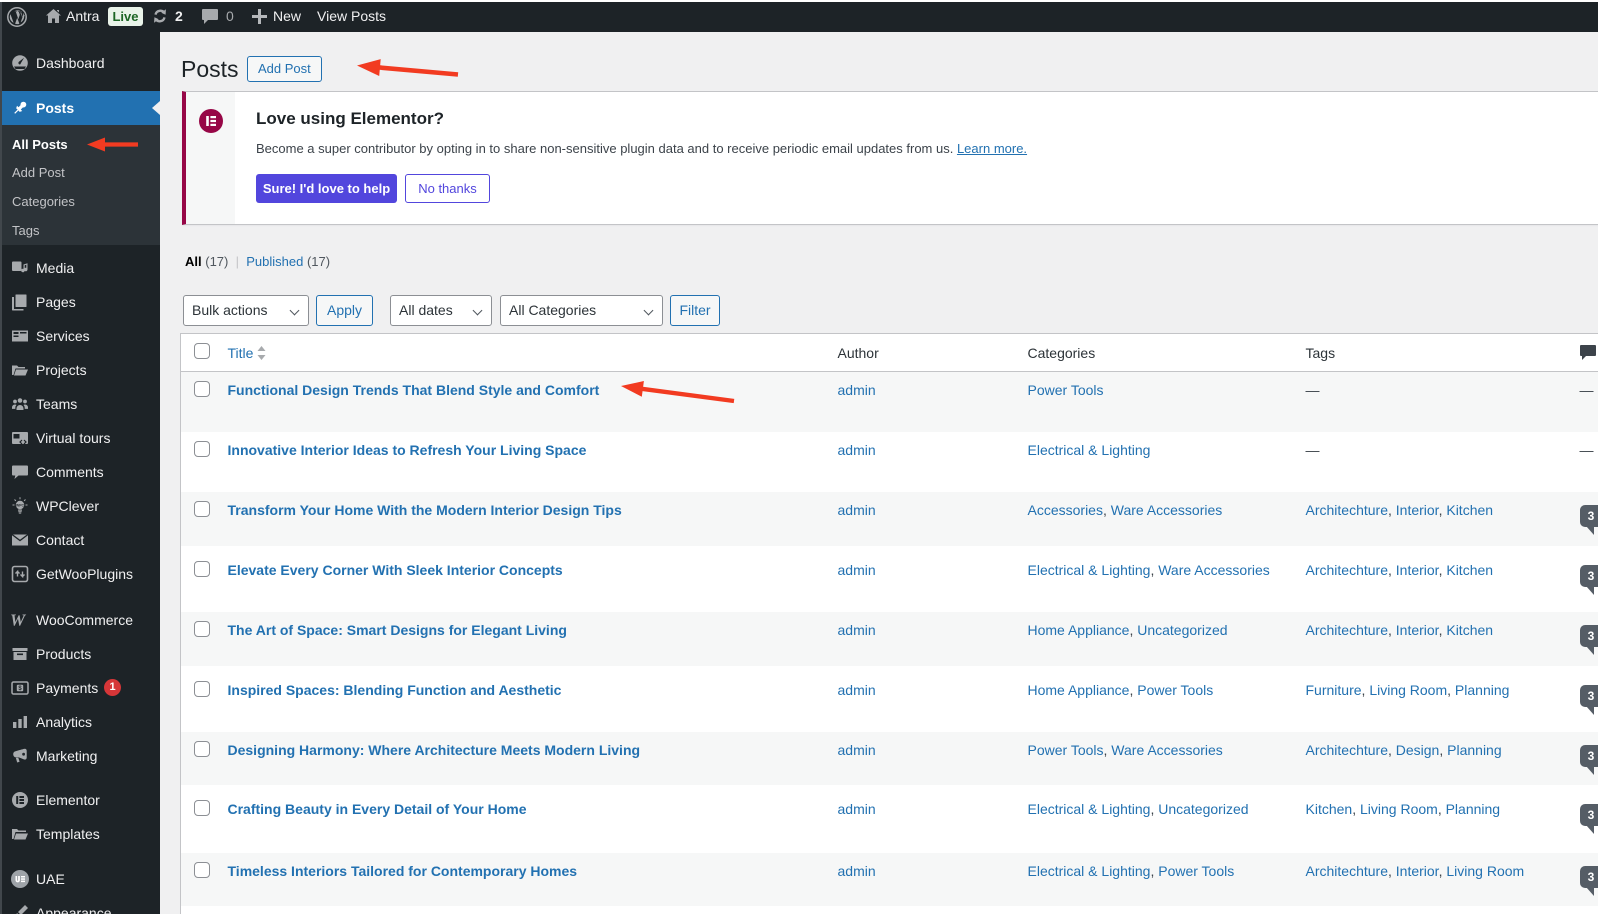  I want to click on svg-text: WPC, so click(20, 506).